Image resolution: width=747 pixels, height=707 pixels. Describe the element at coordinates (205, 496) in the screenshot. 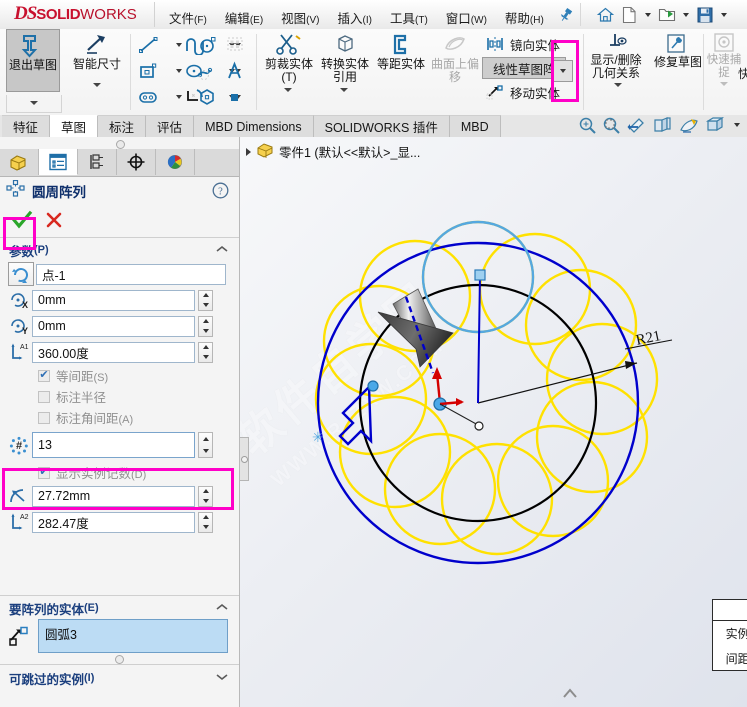

I see `radius-spinner` at that location.